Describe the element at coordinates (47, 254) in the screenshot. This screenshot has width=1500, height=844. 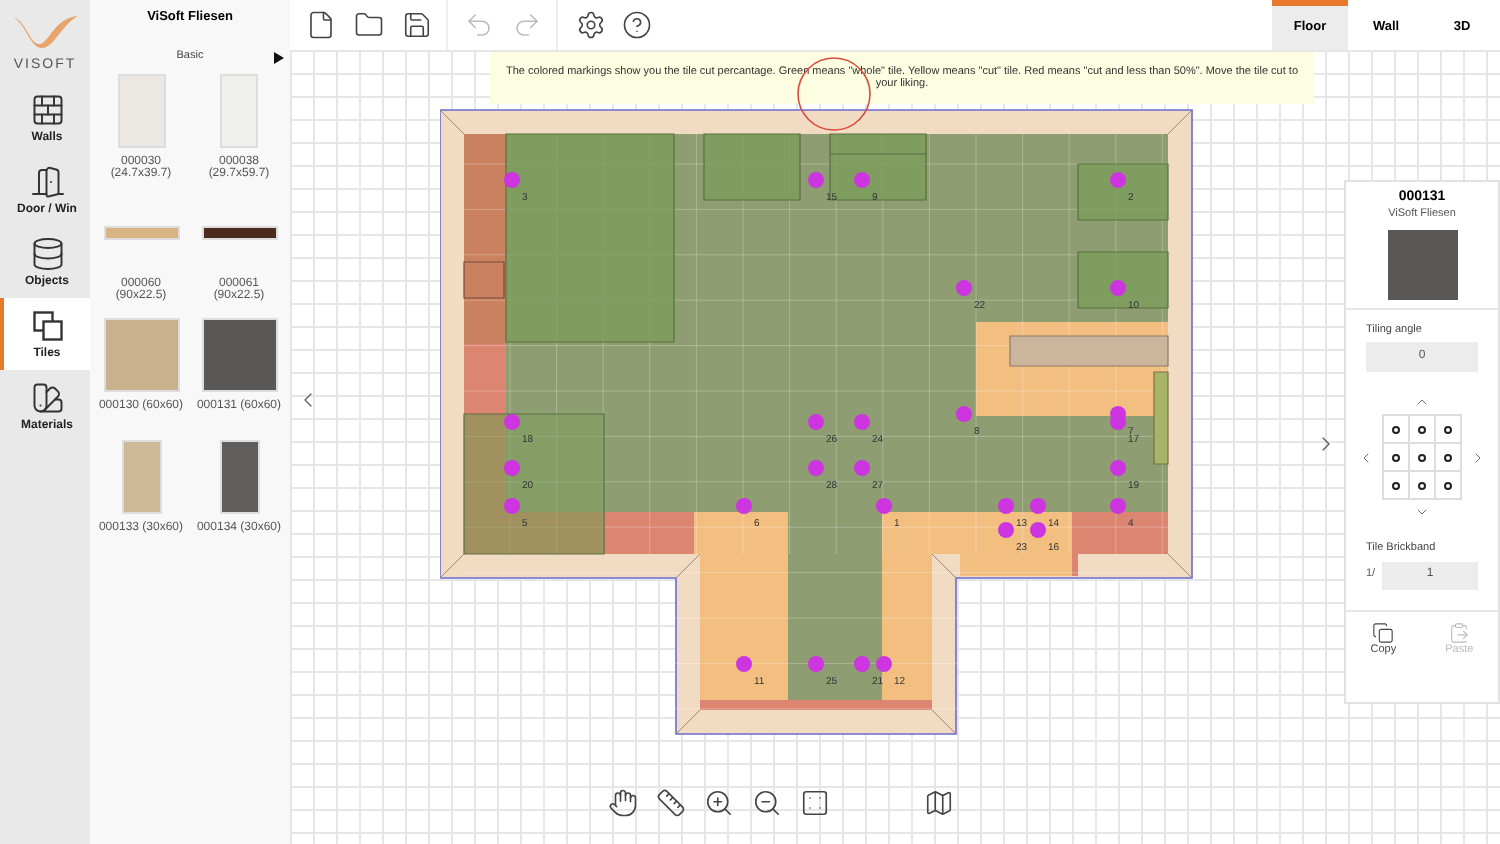
I see `database-icon` at that location.